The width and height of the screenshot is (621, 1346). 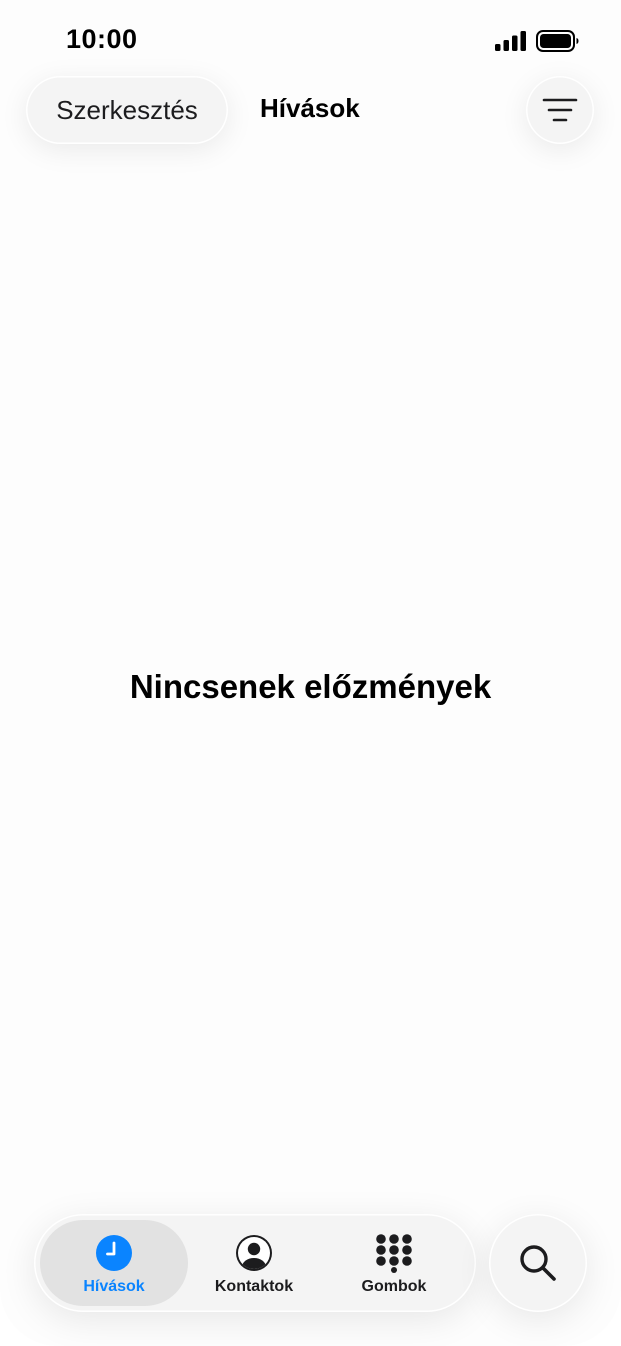 I want to click on filter-button, so click(x=560, y=110).